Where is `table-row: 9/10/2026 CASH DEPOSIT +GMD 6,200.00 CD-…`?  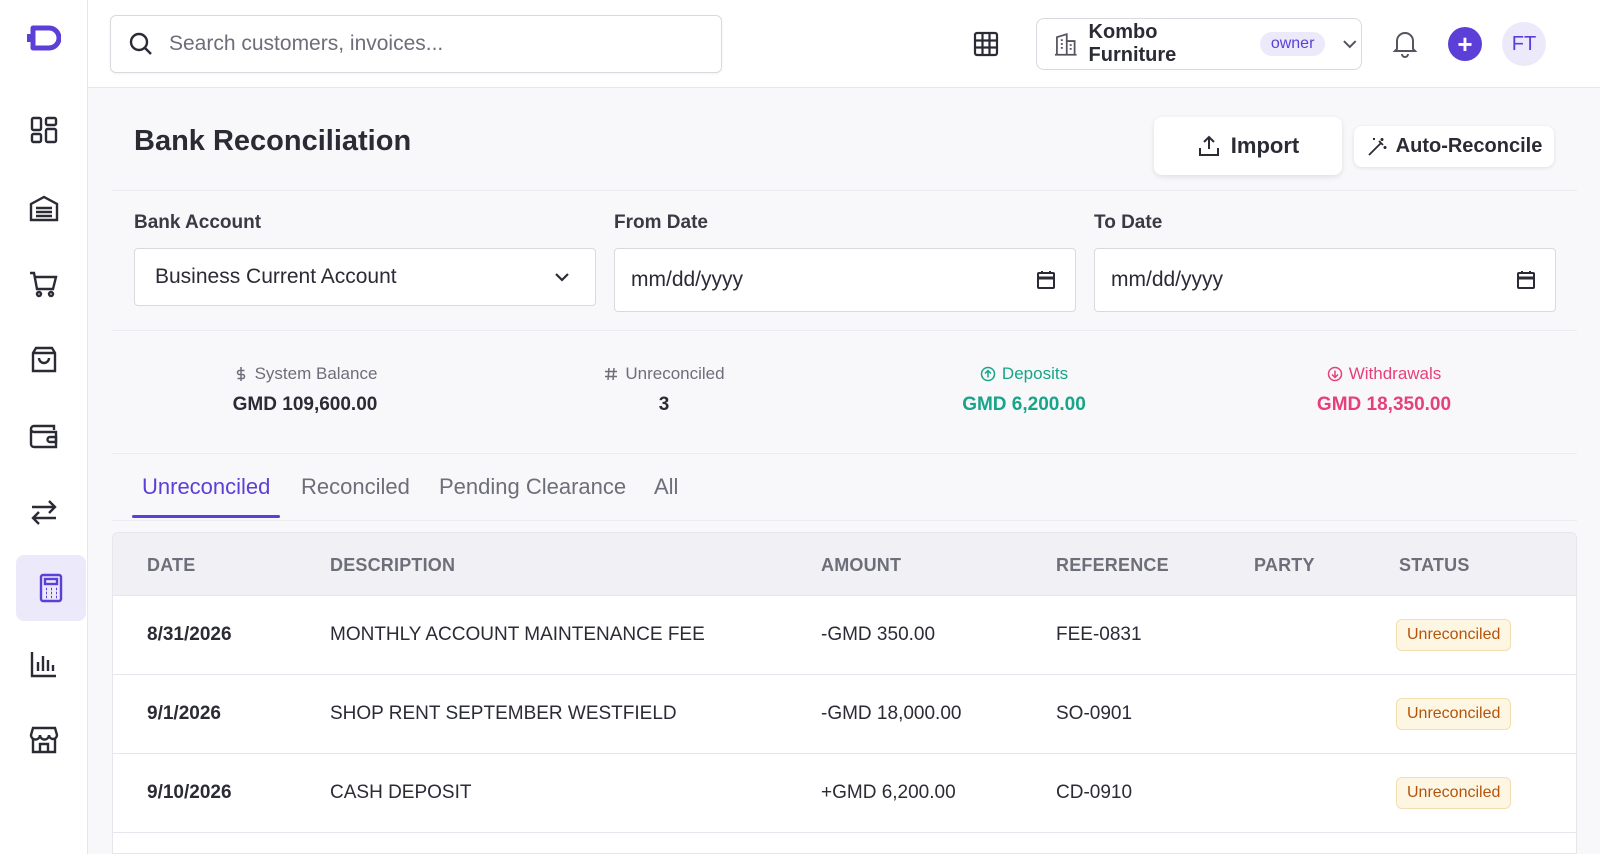 table-row: 9/10/2026 CASH DEPOSIT +GMD 6,200.00 CD-… is located at coordinates (844, 793).